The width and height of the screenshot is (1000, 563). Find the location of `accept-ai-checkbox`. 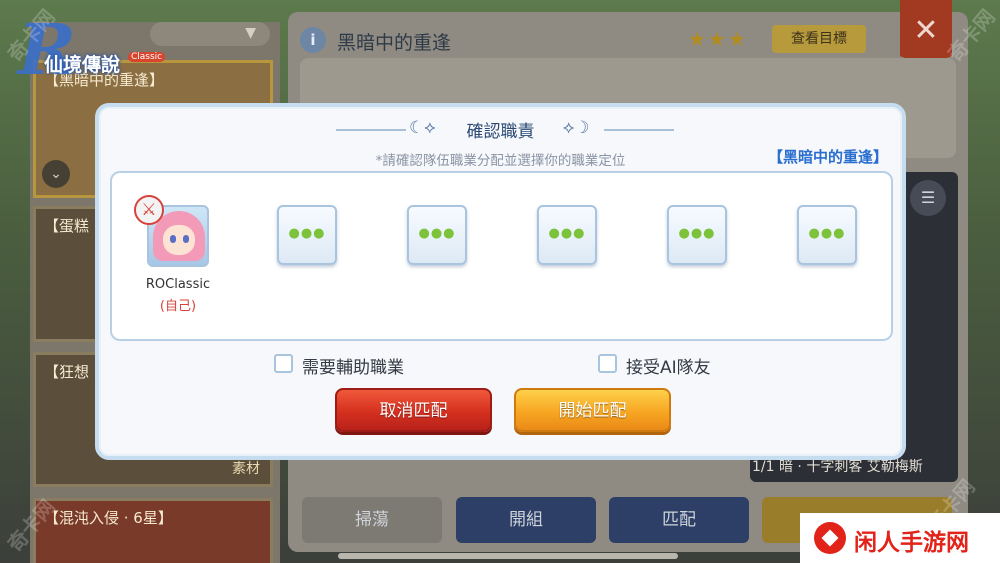

accept-ai-checkbox is located at coordinates (607, 363).